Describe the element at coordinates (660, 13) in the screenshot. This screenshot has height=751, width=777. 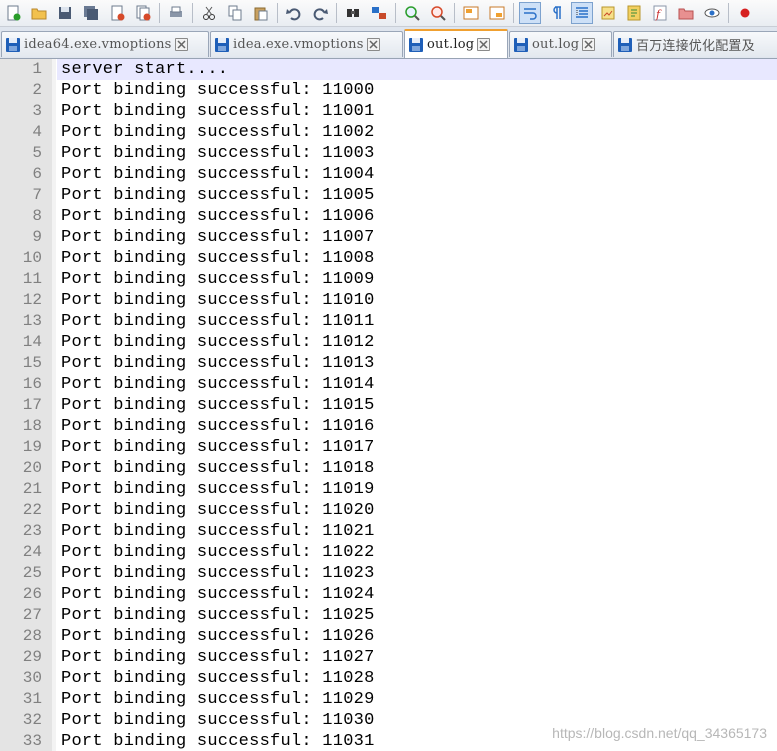
I see `function-list-button: f` at that location.